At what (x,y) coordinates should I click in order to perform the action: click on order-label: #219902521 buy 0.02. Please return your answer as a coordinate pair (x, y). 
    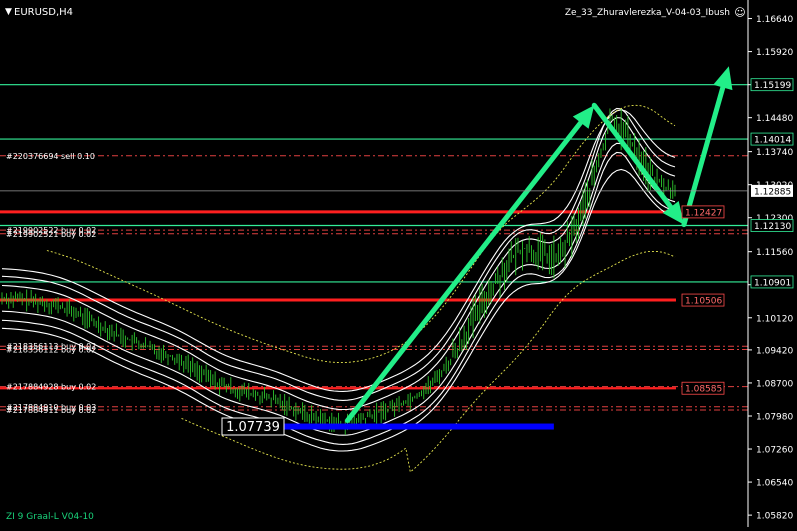
    Looking at the image, I should click on (51, 234).